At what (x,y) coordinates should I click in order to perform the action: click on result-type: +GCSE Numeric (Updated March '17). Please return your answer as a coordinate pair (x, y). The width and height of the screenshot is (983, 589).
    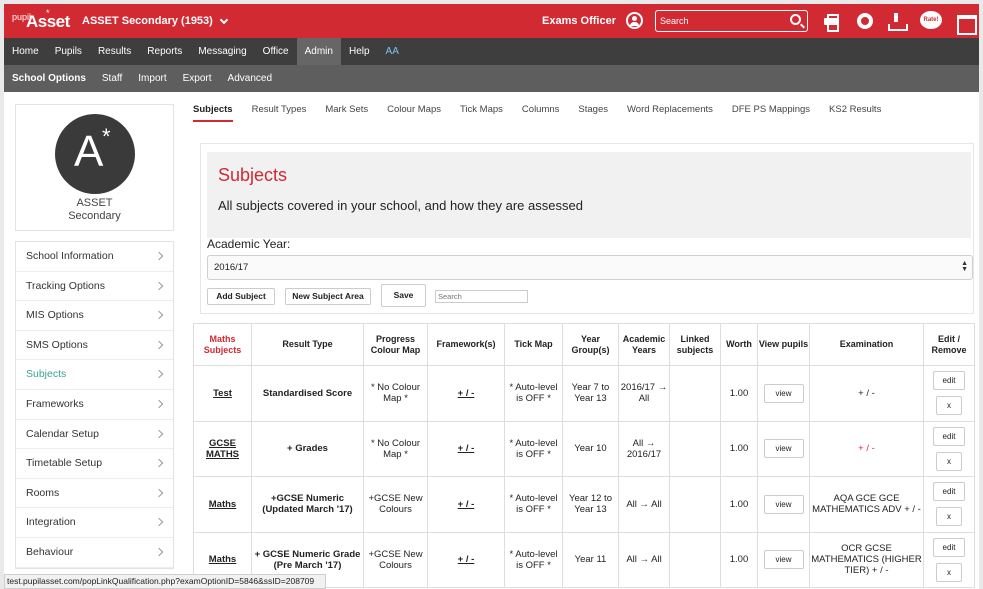
    Looking at the image, I should click on (307, 504).